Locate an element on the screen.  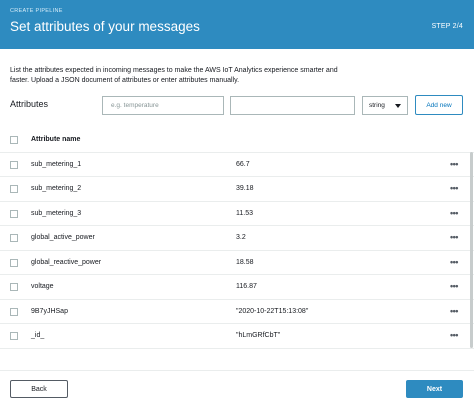
select-all-checkbox is located at coordinates (14, 140).